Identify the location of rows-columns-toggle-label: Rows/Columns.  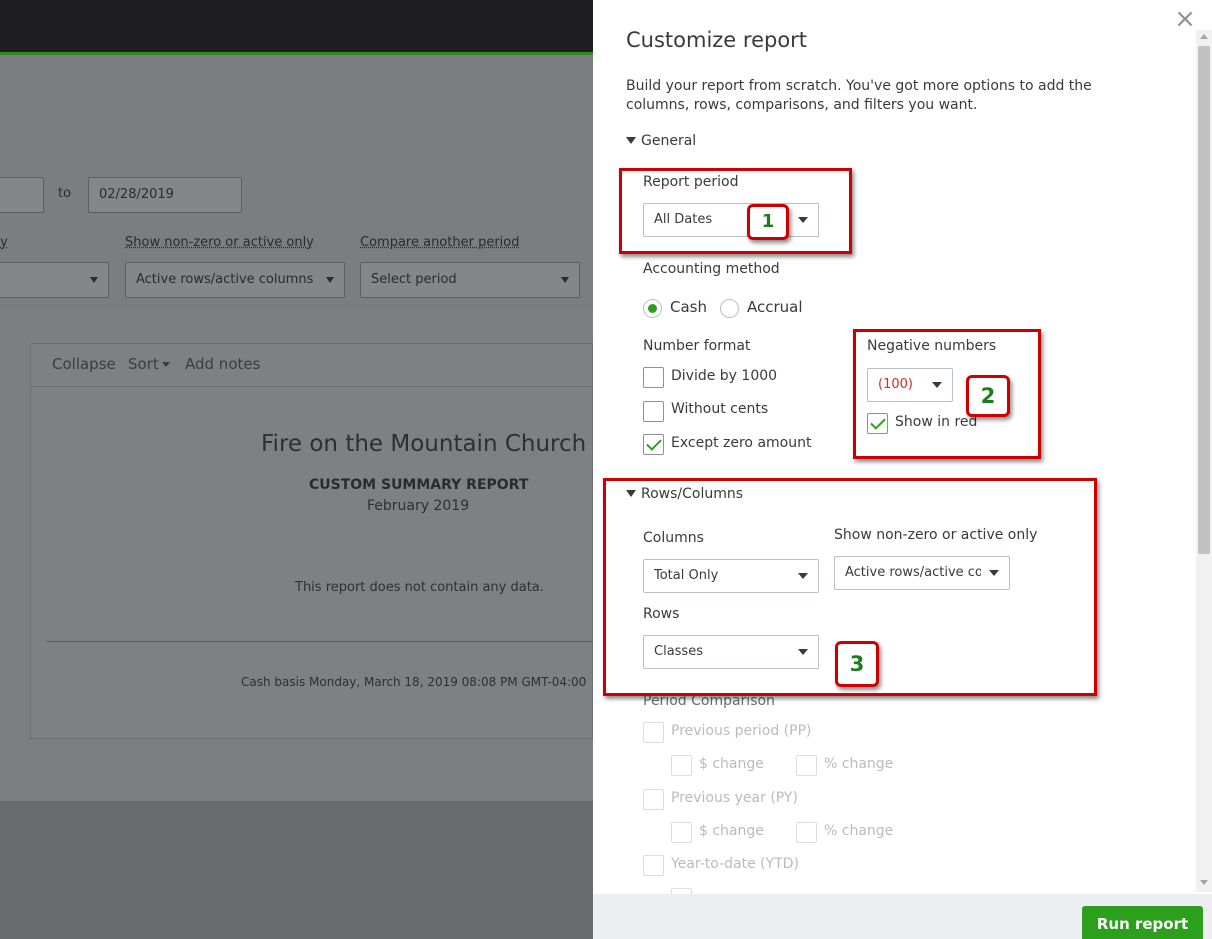
(692, 494).